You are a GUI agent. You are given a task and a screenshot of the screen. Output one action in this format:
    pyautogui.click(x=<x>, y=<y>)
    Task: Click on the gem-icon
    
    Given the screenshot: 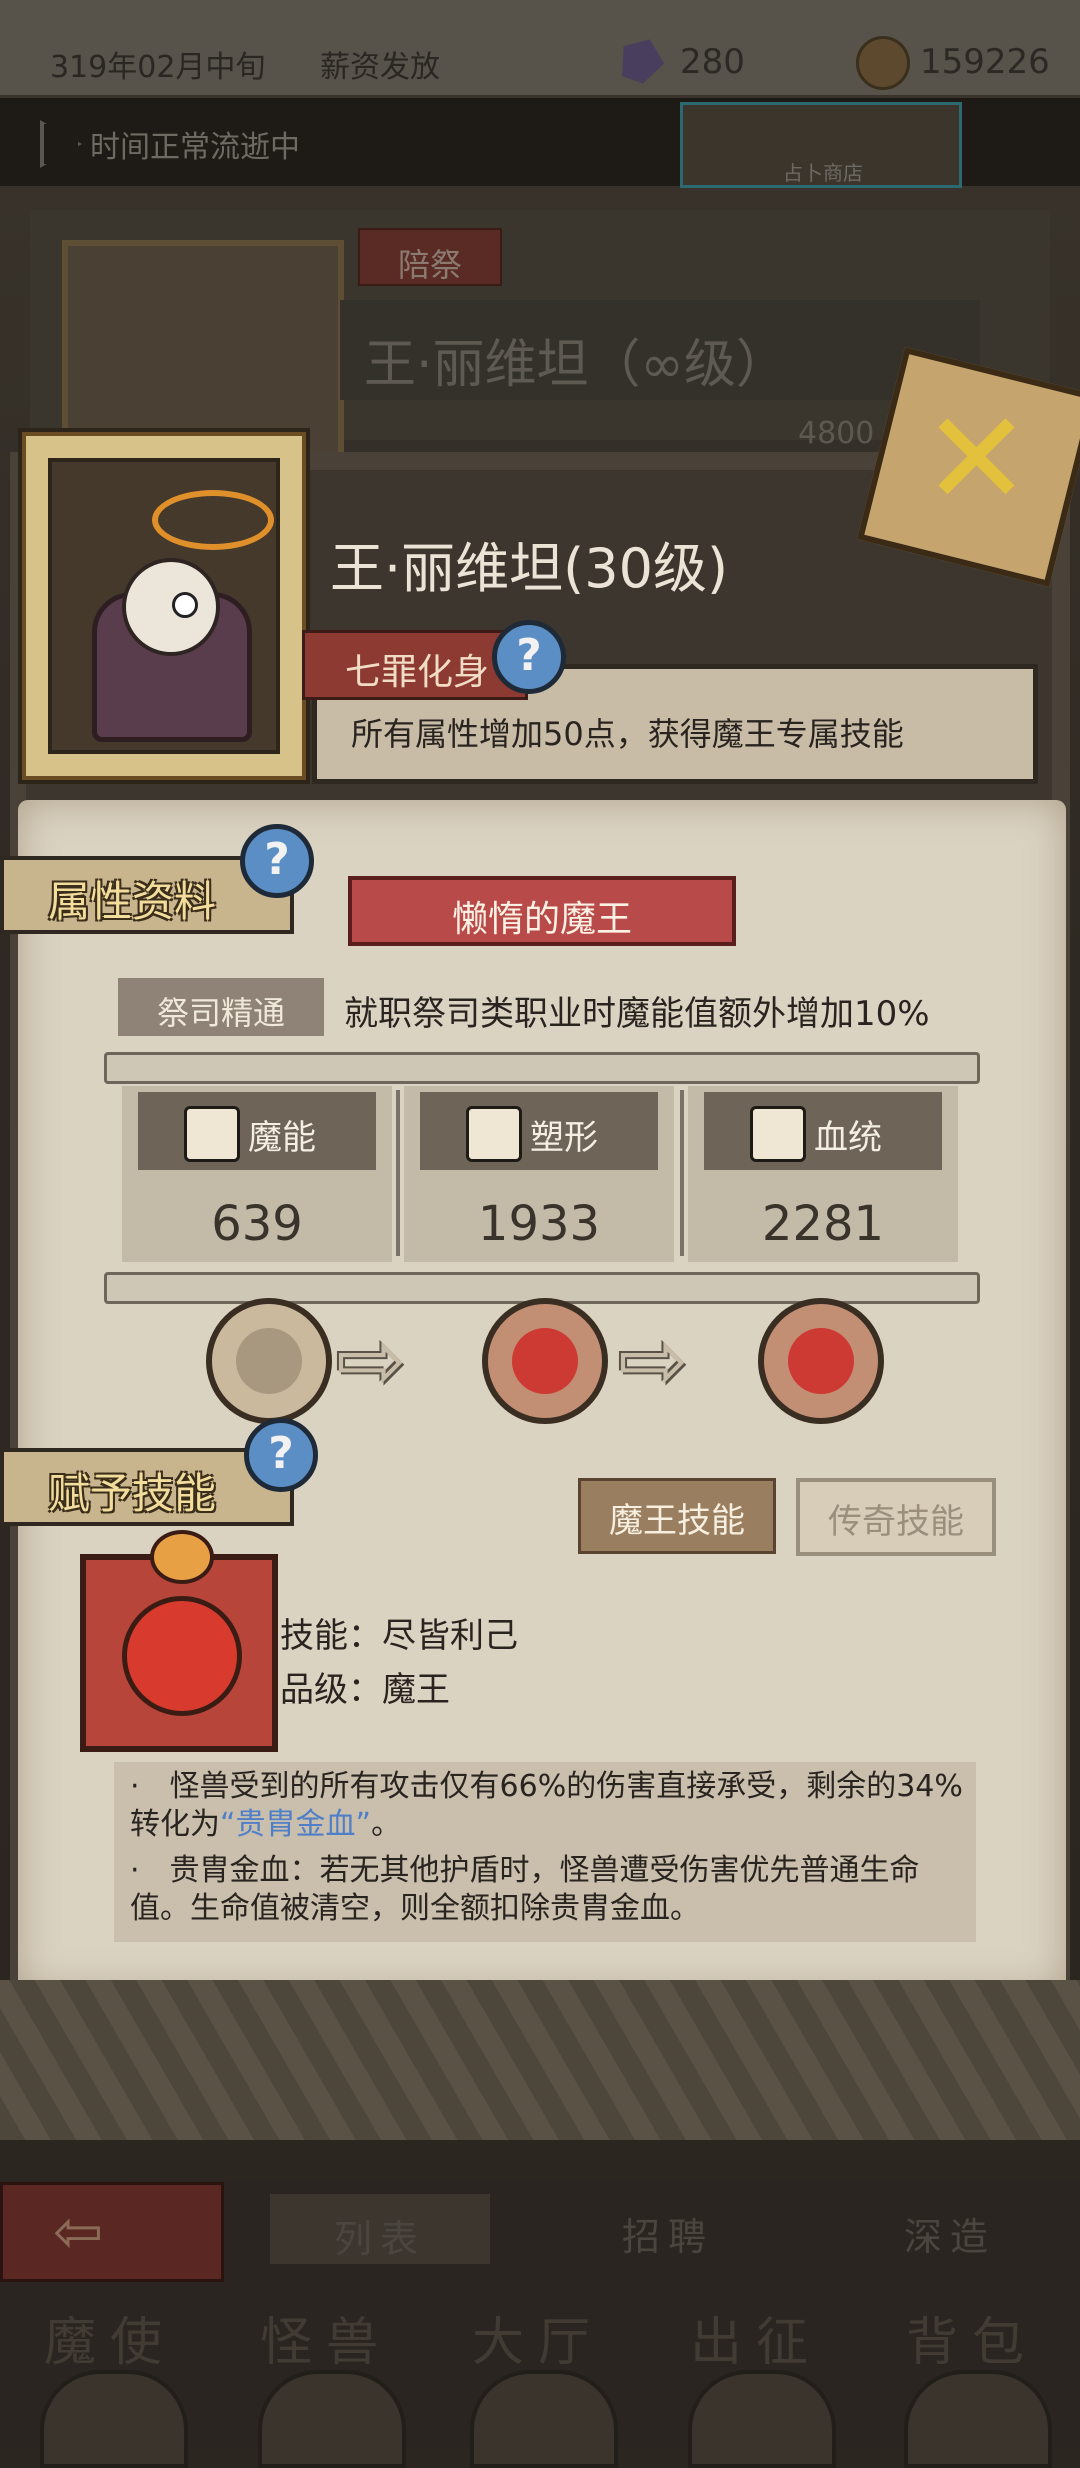 What is the action you would take?
    pyautogui.click(x=642, y=60)
    